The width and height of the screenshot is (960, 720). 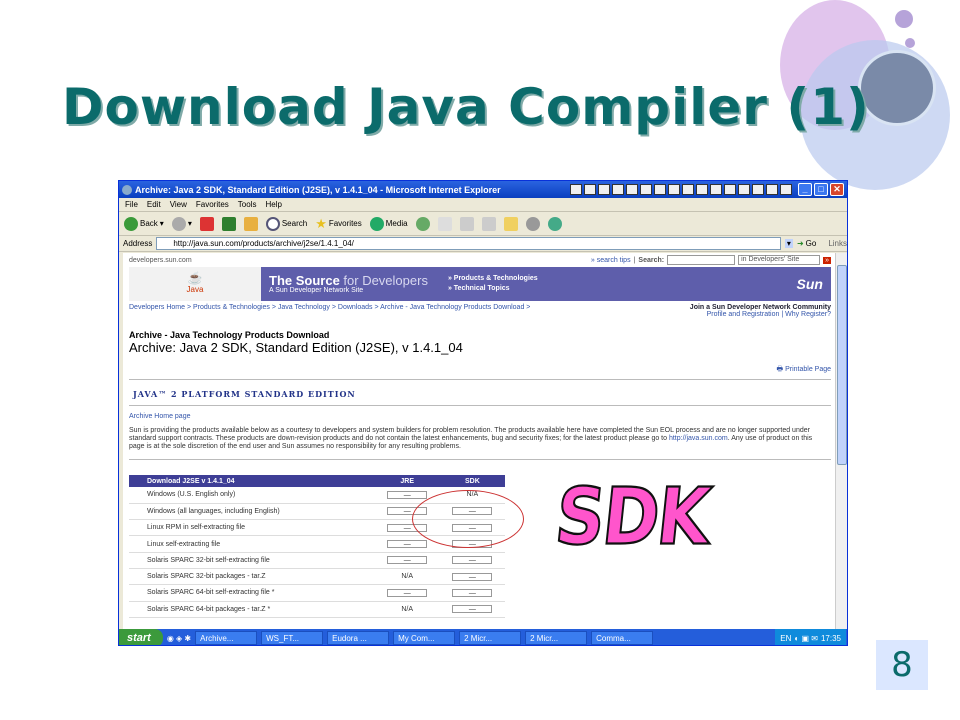 What do you see at coordinates (510, 223) in the screenshot?
I see `folder-icon` at bounding box center [510, 223].